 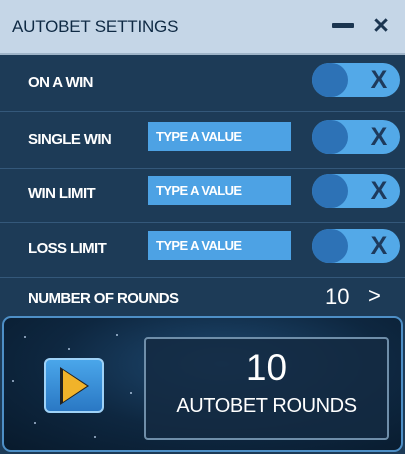 I want to click on win-limit-label: WIN LIMIT, so click(x=62, y=193).